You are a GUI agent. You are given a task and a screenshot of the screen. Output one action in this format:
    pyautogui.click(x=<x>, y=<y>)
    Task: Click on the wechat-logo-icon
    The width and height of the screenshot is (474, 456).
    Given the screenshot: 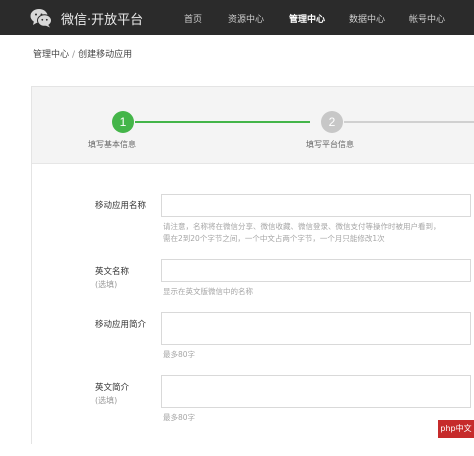 What is the action you would take?
    pyautogui.click(x=41, y=18)
    